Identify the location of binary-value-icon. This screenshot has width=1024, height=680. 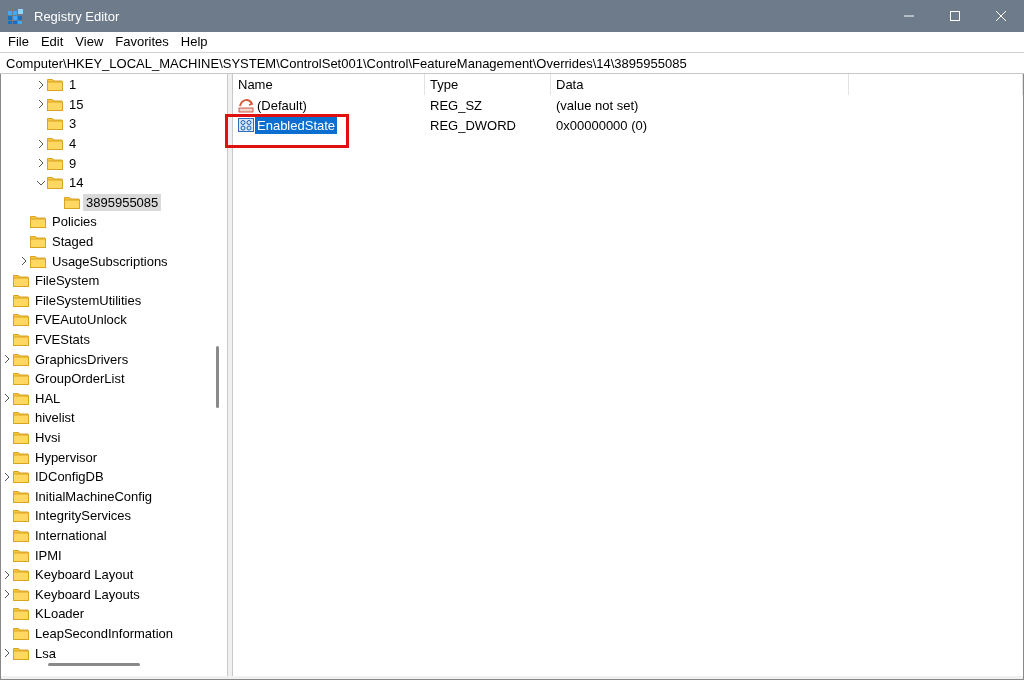
(246, 125).